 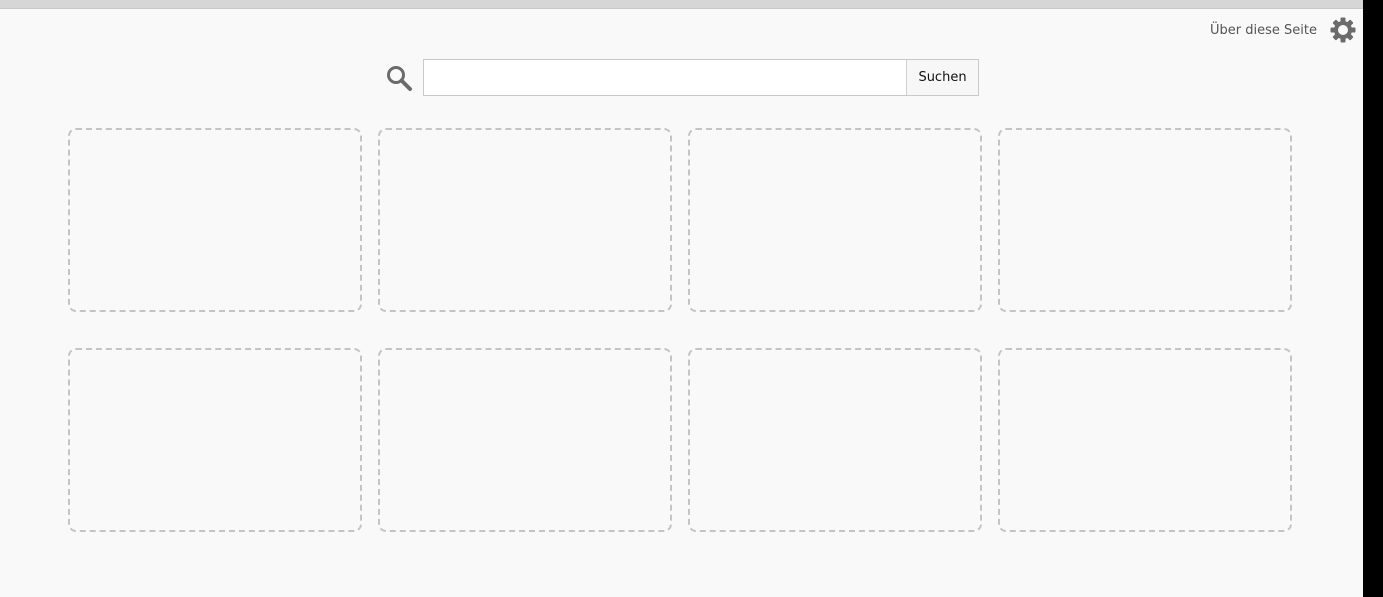 What do you see at coordinates (1373, 298) in the screenshot?
I see `window-edge` at bounding box center [1373, 298].